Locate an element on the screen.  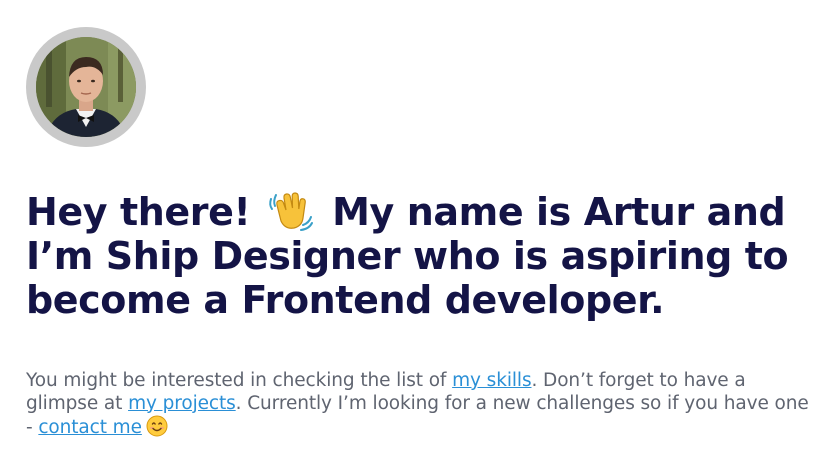
avatar is located at coordinates (86, 87).